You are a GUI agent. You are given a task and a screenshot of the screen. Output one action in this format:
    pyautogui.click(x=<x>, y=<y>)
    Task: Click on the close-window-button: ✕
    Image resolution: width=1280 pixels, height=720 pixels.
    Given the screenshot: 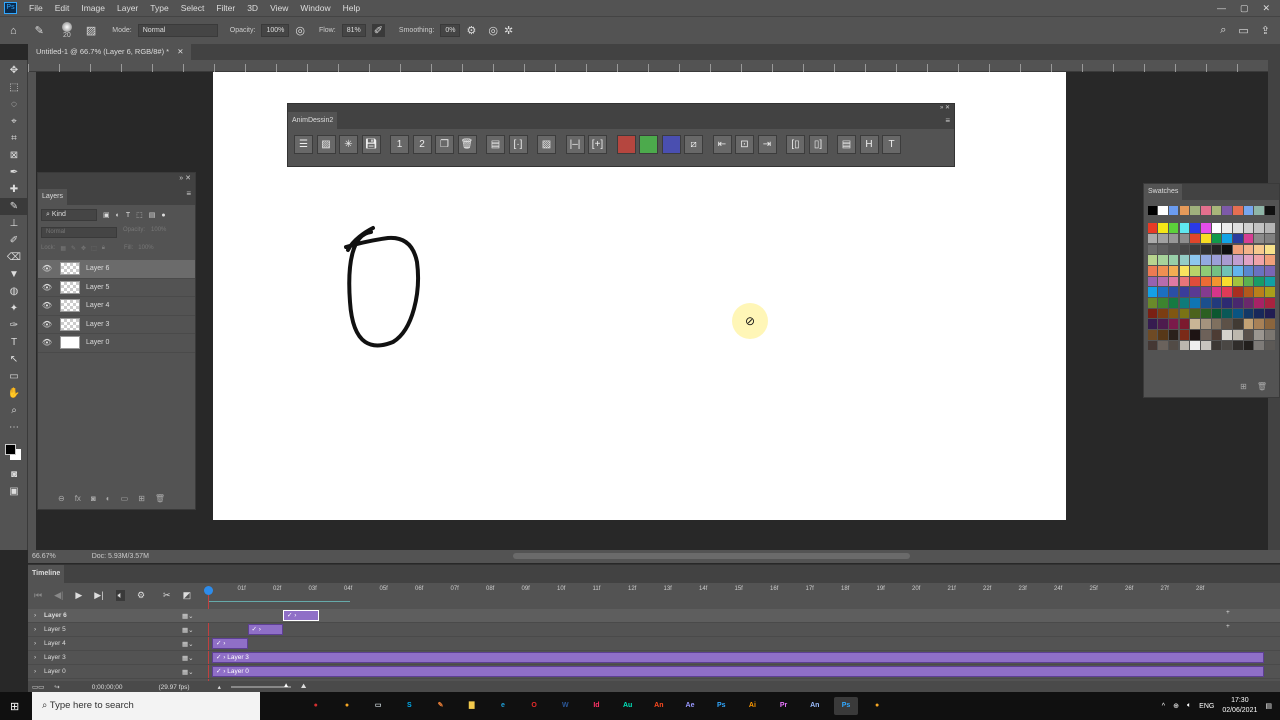 What is the action you would take?
    pyautogui.click(x=1266, y=8)
    